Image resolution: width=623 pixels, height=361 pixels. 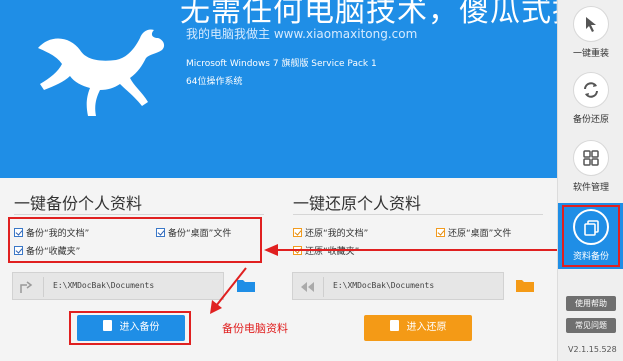 What do you see at coordinates (78, 203) in the screenshot?
I see `backup-title: 一键备份个人资料` at bounding box center [78, 203].